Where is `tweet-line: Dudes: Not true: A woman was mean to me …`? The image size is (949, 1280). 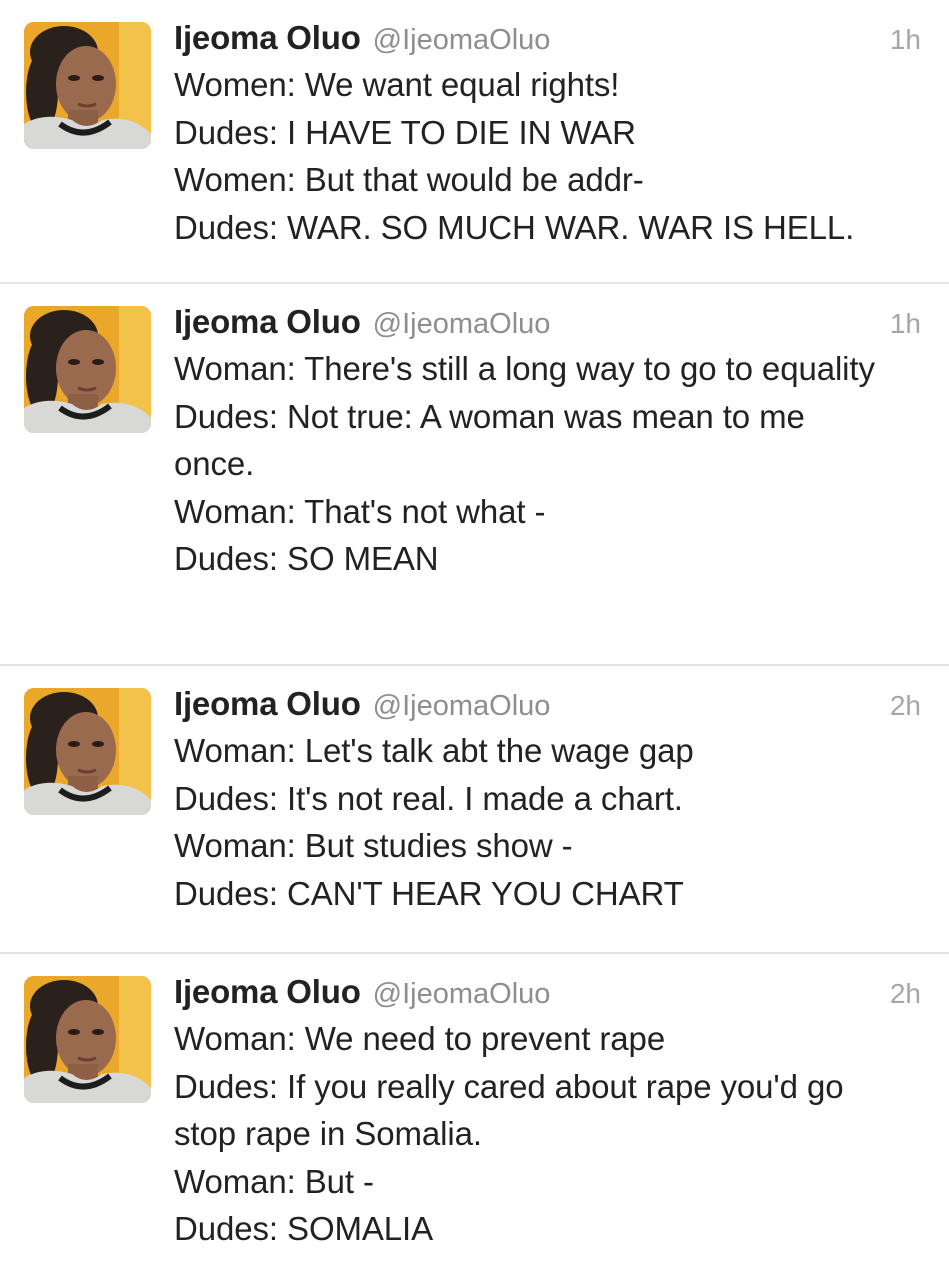
tweet-line: Dudes: Not true: A woman was mean to me … is located at coordinates (489, 440).